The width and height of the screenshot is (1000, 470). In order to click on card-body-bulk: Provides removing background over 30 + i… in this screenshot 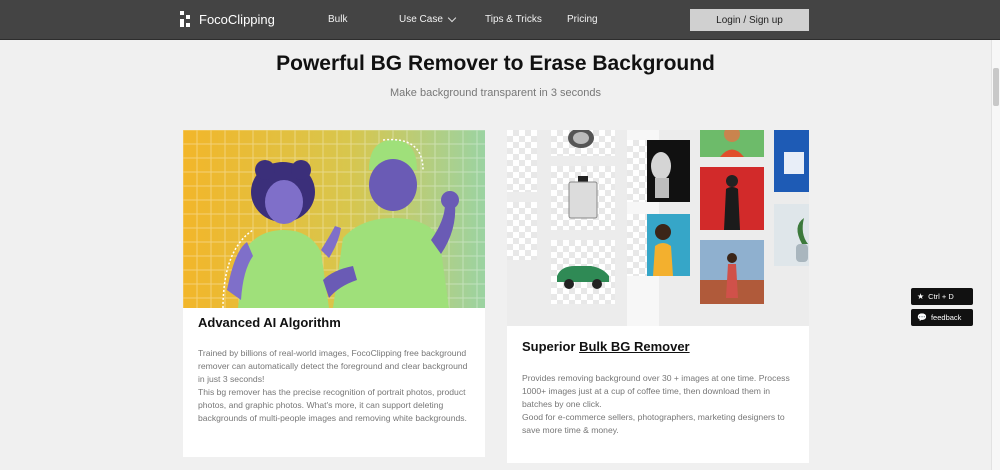, I will do `click(659, 404)`.